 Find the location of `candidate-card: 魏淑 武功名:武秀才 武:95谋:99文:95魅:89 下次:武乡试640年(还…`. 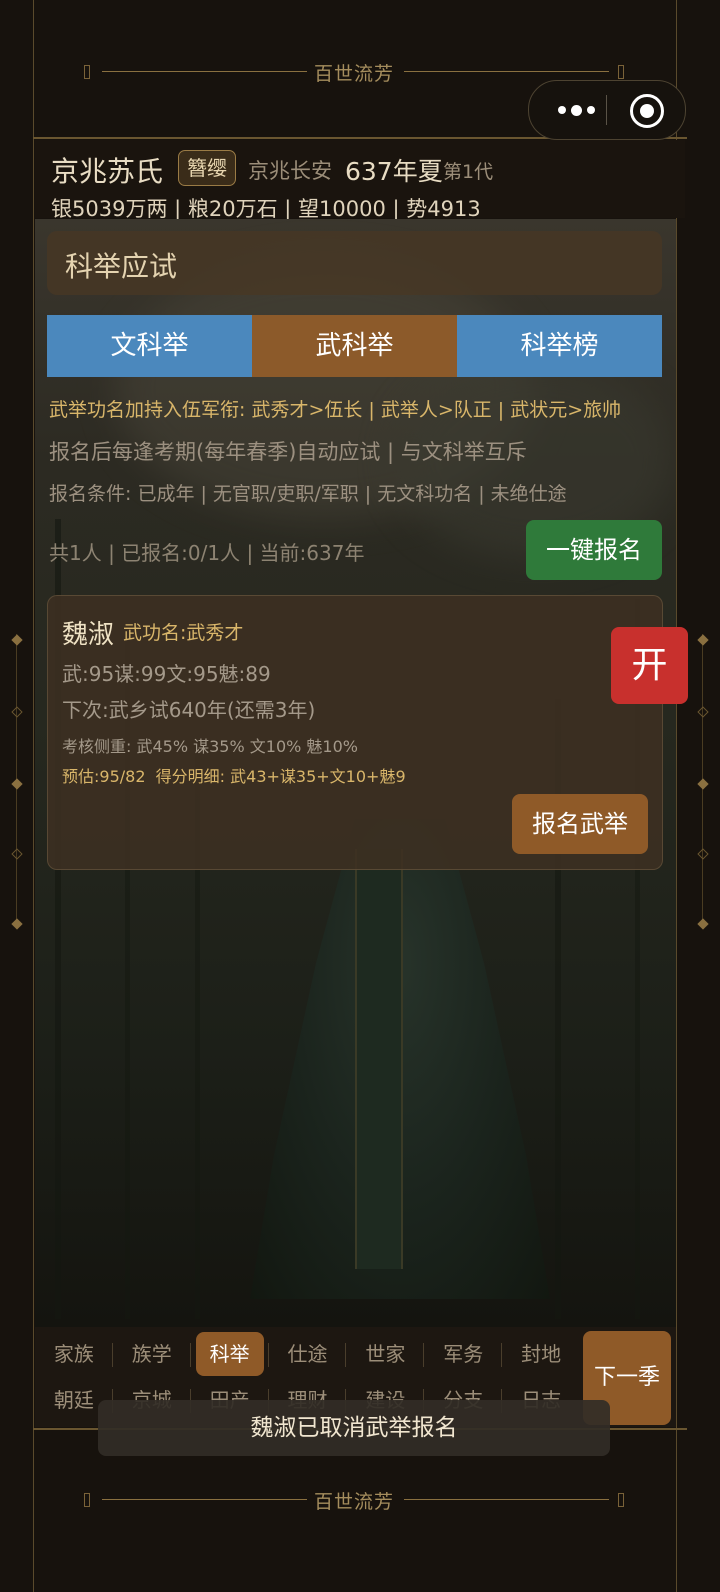

candidate-card: 魏淑 武功名:武秀才 武:95谋:99文:95魅:89 下次:武乡试640年(还… is located at coordinates (355, 732).